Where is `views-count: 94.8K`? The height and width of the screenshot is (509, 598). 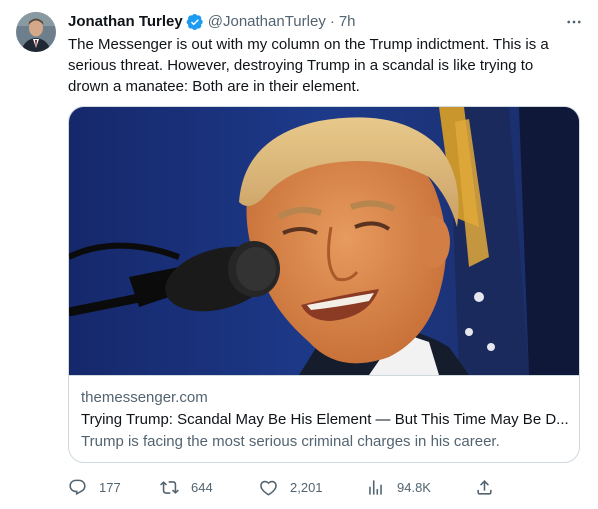
views-count: 94.8K is located at coordinates (414, 487).